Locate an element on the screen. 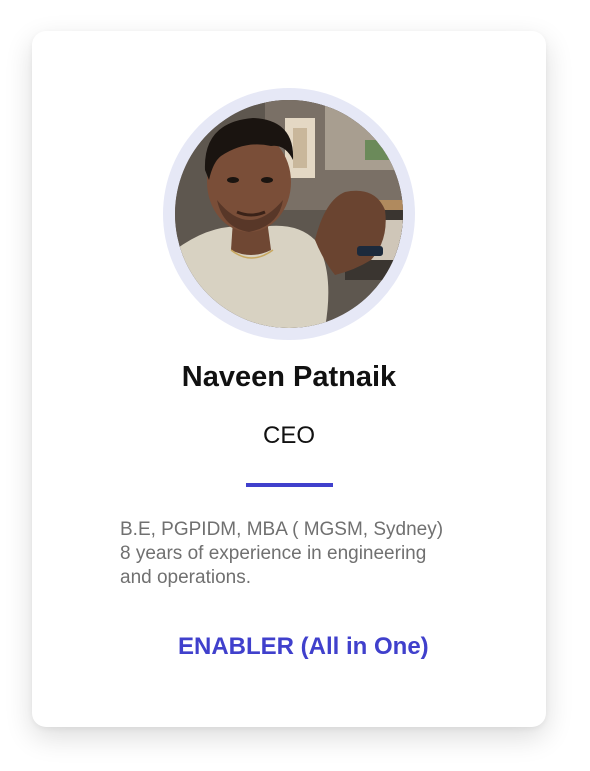 The height and width of the screenshot is (771, 590). divider is located at coordinates (289, 485).